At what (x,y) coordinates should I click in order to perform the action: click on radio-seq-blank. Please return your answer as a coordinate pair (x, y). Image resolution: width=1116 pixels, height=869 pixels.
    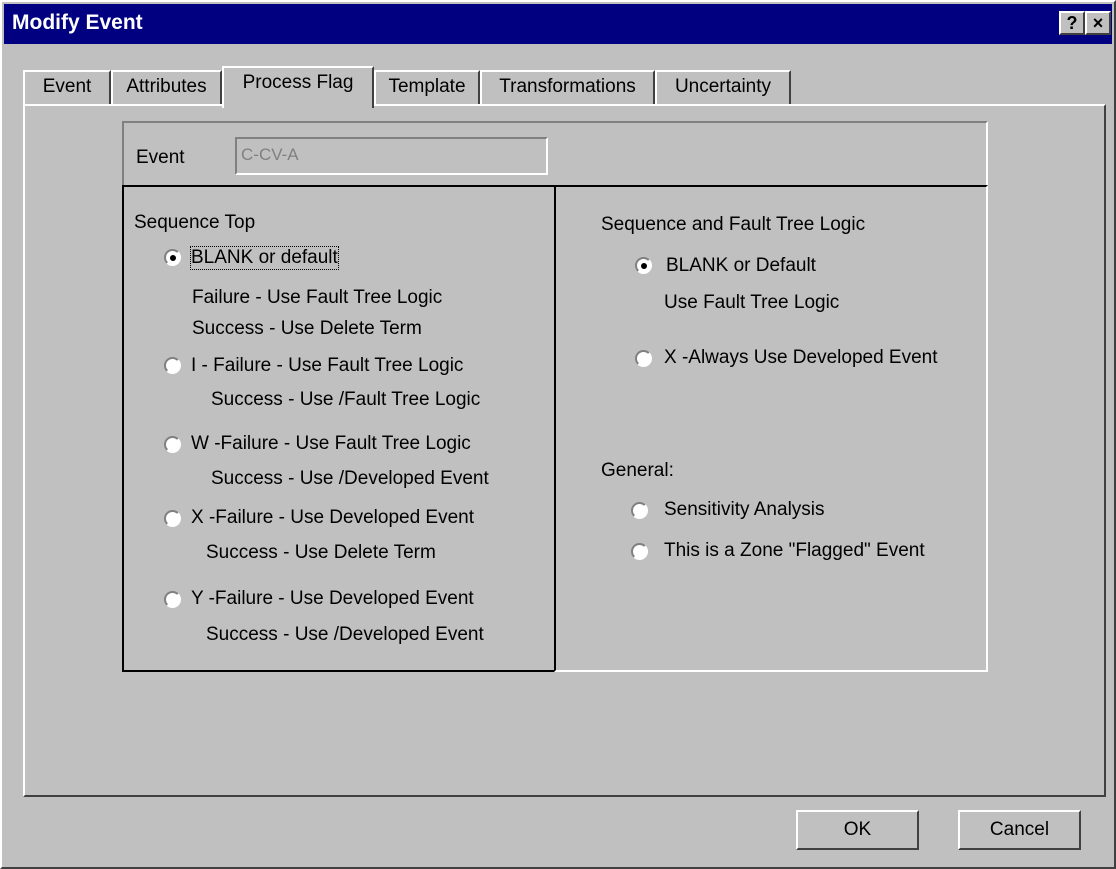
    Looking at the image, I should click on (172, 257).